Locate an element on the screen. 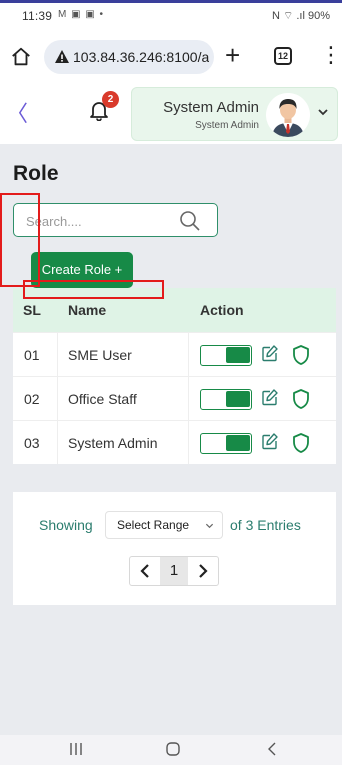  home-button-icon is located at coordinates (173, 749).